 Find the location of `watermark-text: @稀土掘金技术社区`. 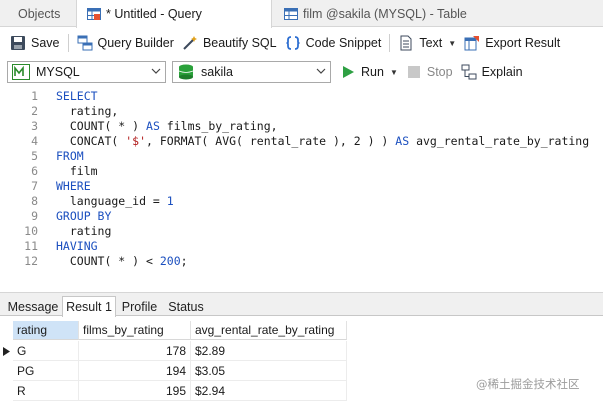

watermark-text: @稀土掘金技术社区 is located at coordinates (528, 384).